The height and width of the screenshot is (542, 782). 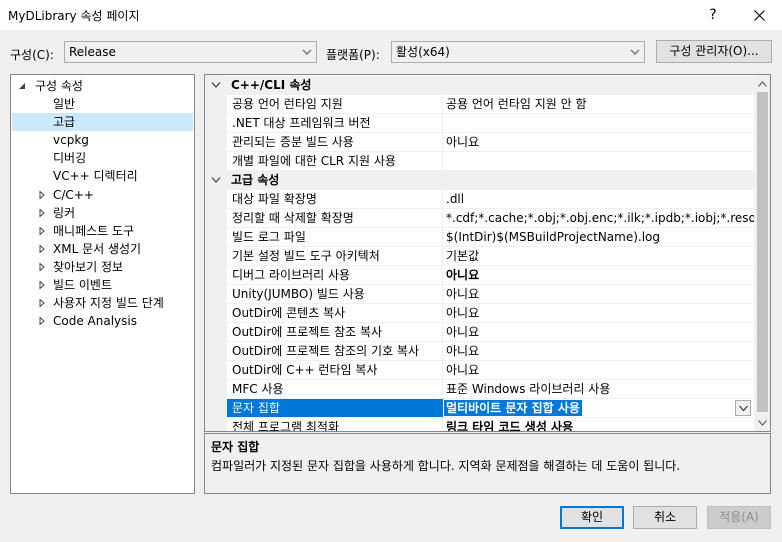 I want to click on platform-select-value: 활성(x64), so click(x=423, y=52).